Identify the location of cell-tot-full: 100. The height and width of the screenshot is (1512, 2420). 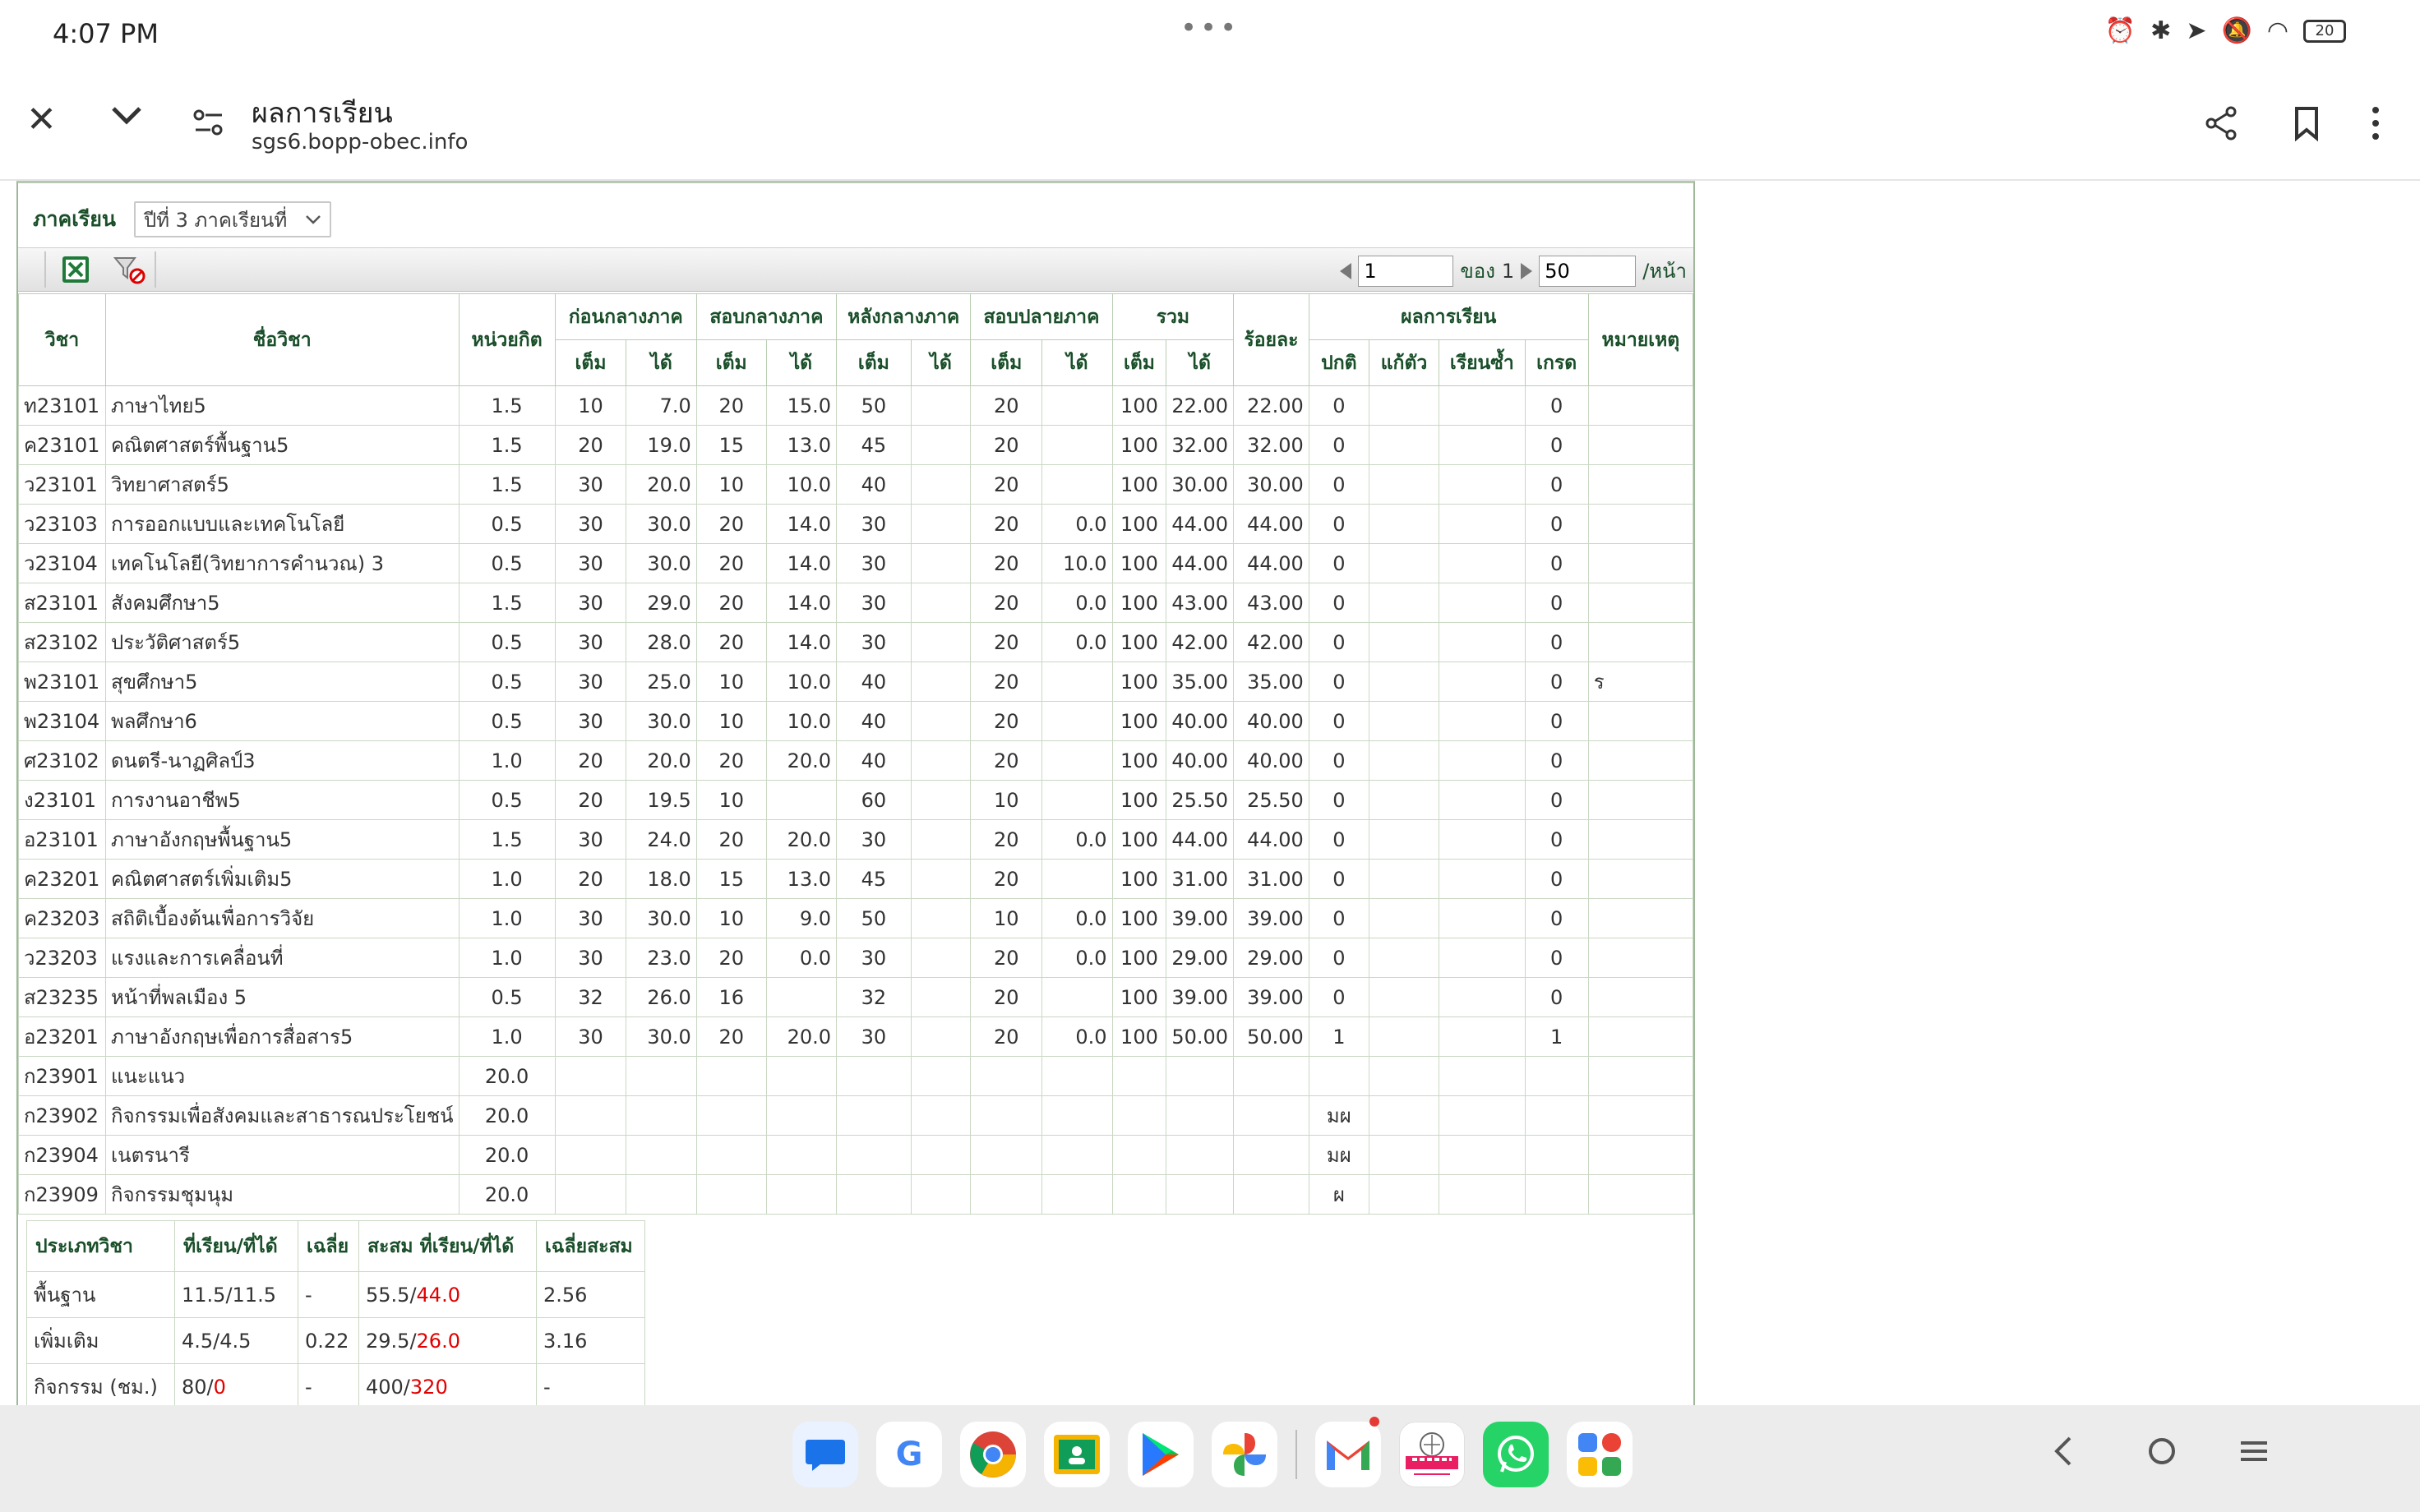
(1139, 840).